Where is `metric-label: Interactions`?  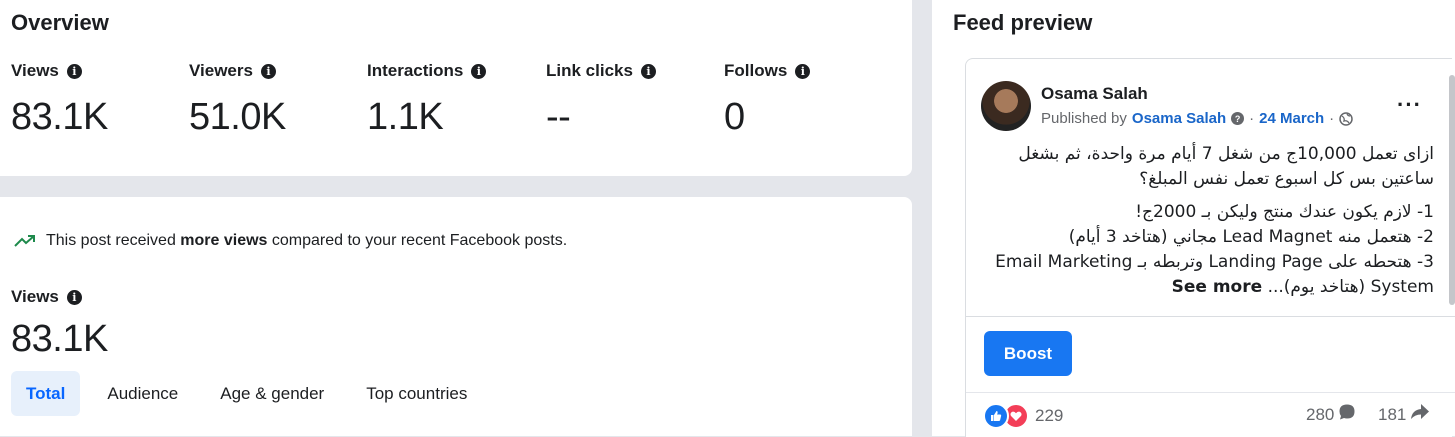 metric-label: Interactions is located at coordinates (415, 70).